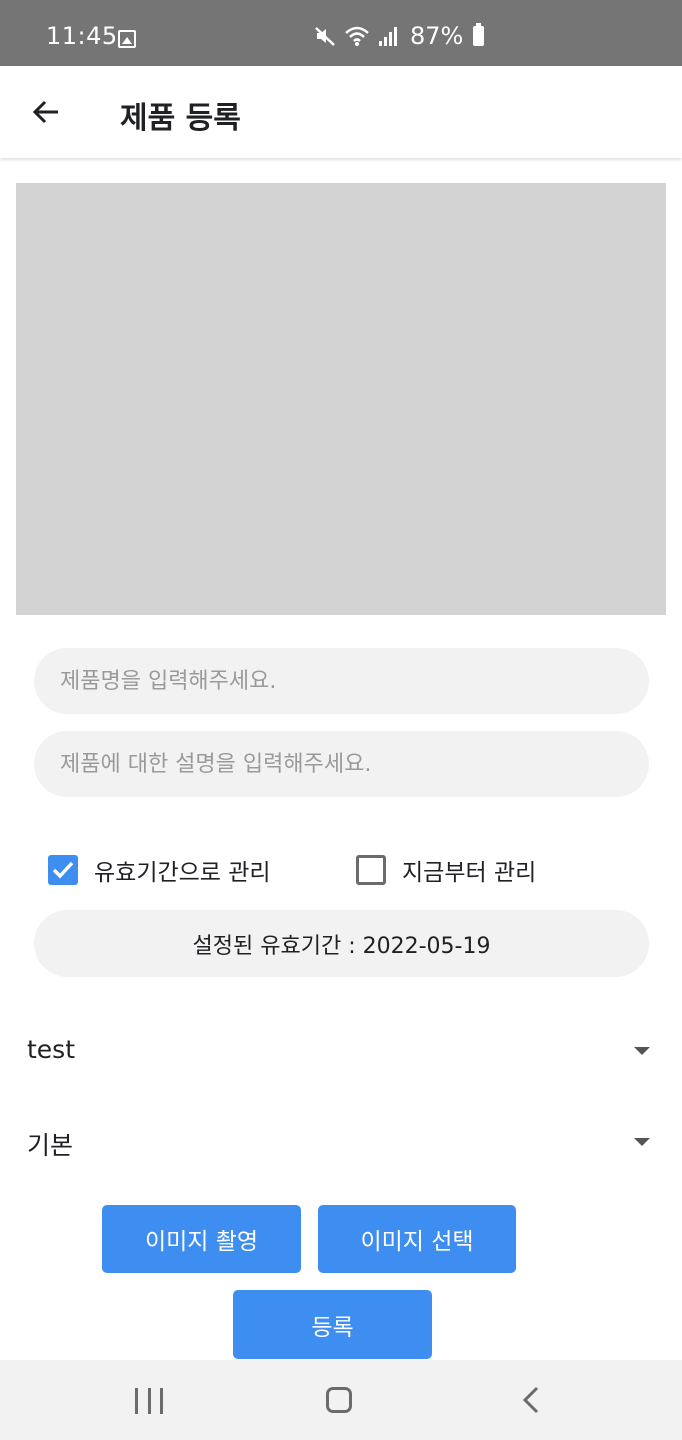 The width and height of the screenshot is (682, 1440). What do you see at coordinates (180, 118) in the screenshot?
I see `page-title: 제품 등록` at bounding box center [180, 118].